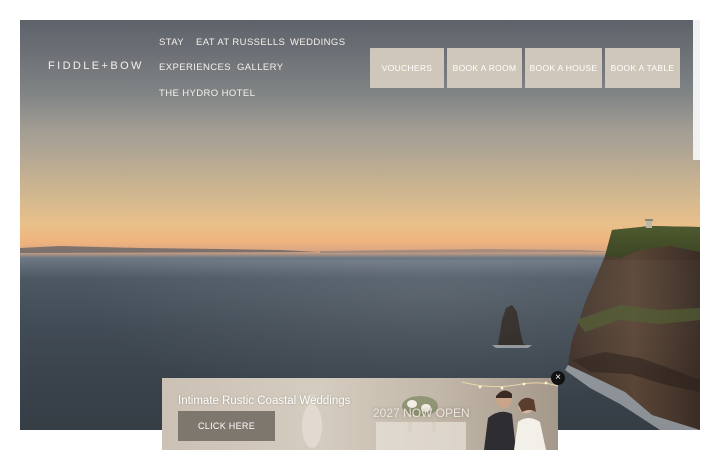 This screenshot has width=720, height=450. What do you see at coordinates (207, 93) in the screenshot?
I see `nav-item-the-hydro-hotel: THE HYDRO HOTEL` at bounding box center [207, 93].